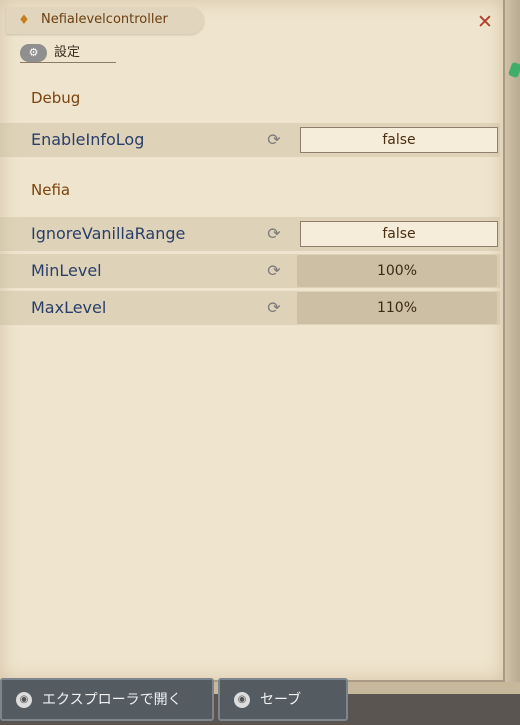 This screenshot has width=520, height=725. What do you see at coordinates (250, 308) in the screenshot?
I see `setting-row-maxlevel: MaxLevel ⟳ 110%` at bounding box center [250, 308].